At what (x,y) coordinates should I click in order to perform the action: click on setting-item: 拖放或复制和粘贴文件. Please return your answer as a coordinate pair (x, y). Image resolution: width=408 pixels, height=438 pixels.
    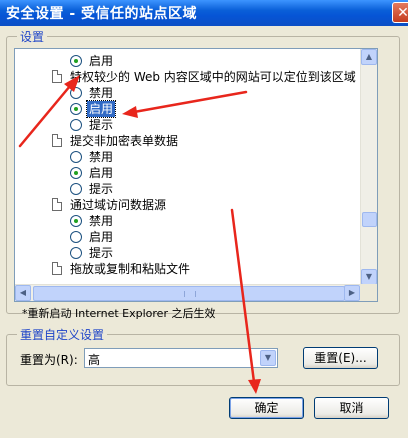
    Looking at the image, I should click on (187, 269).